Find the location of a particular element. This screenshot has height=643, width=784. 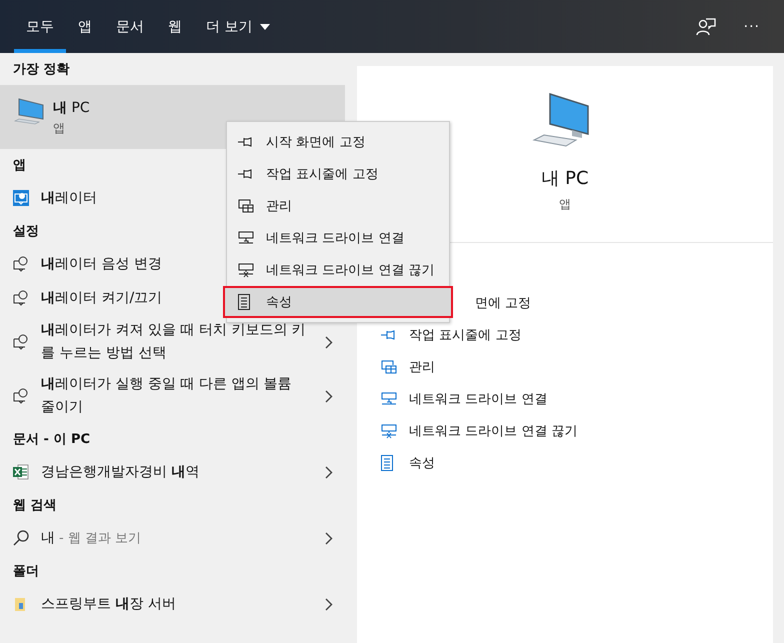

result-title: 내레이터 음성 변경 is located at coordinates (101, 264).